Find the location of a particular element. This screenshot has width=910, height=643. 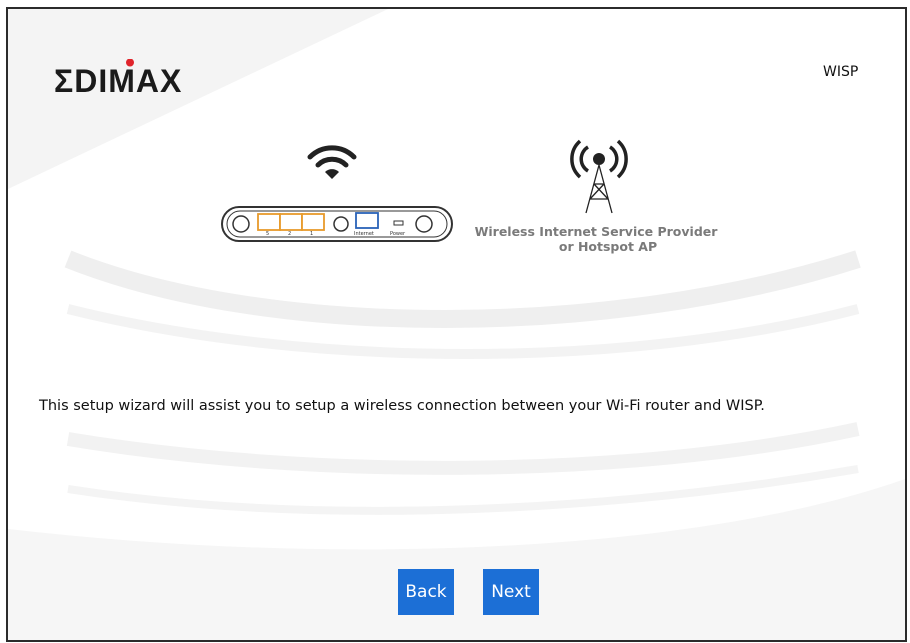

router-device: 5 2 1 Internet Power is located at coordinates (337, 224).